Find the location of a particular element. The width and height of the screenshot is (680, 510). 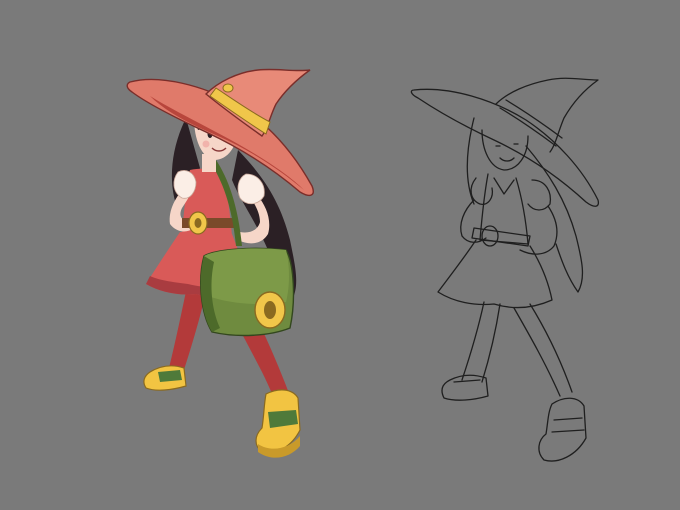

left-leg is located at coordinates (187, 329).